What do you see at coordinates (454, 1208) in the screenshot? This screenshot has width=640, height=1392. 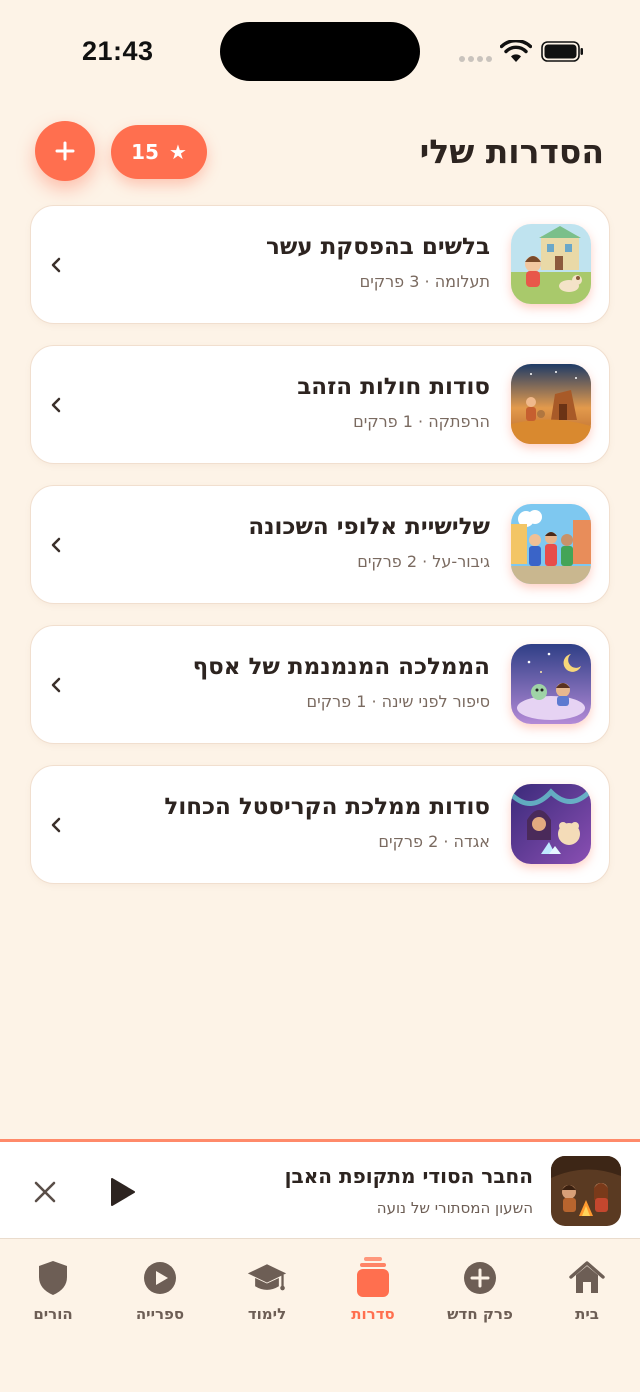 I see `player-subtitle: השעון המסתורי של נועה` at bounding box center [454, 1208].